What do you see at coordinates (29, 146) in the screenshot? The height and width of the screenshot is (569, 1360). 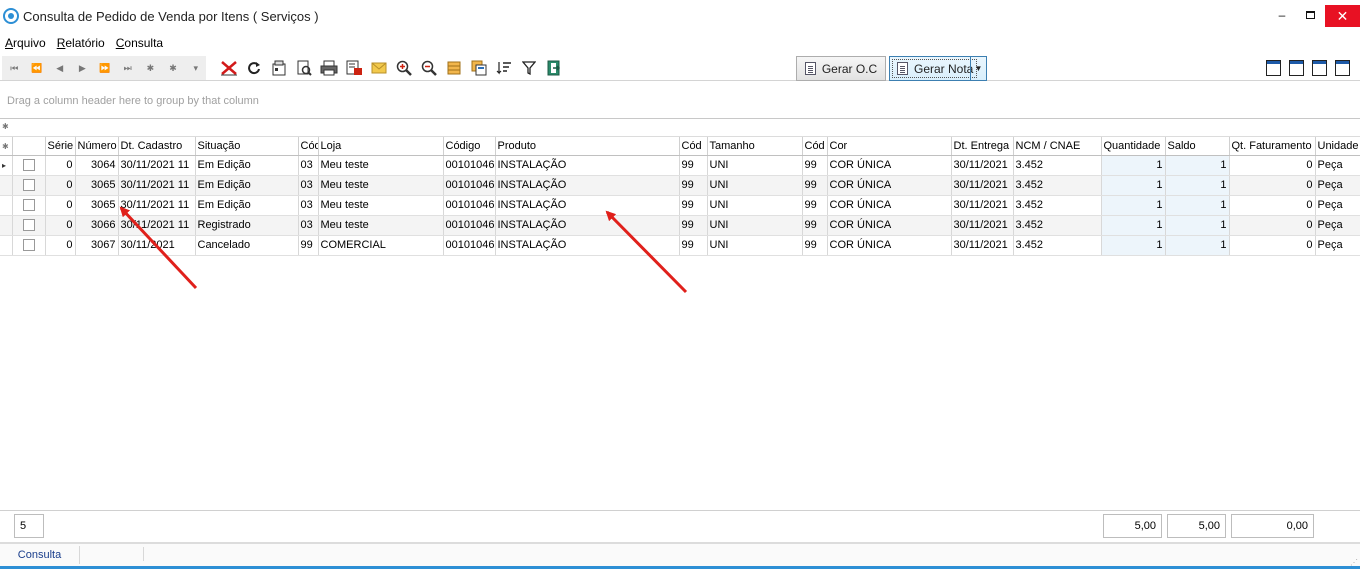 I see `col-select-header` at bounding box center [29, 146].